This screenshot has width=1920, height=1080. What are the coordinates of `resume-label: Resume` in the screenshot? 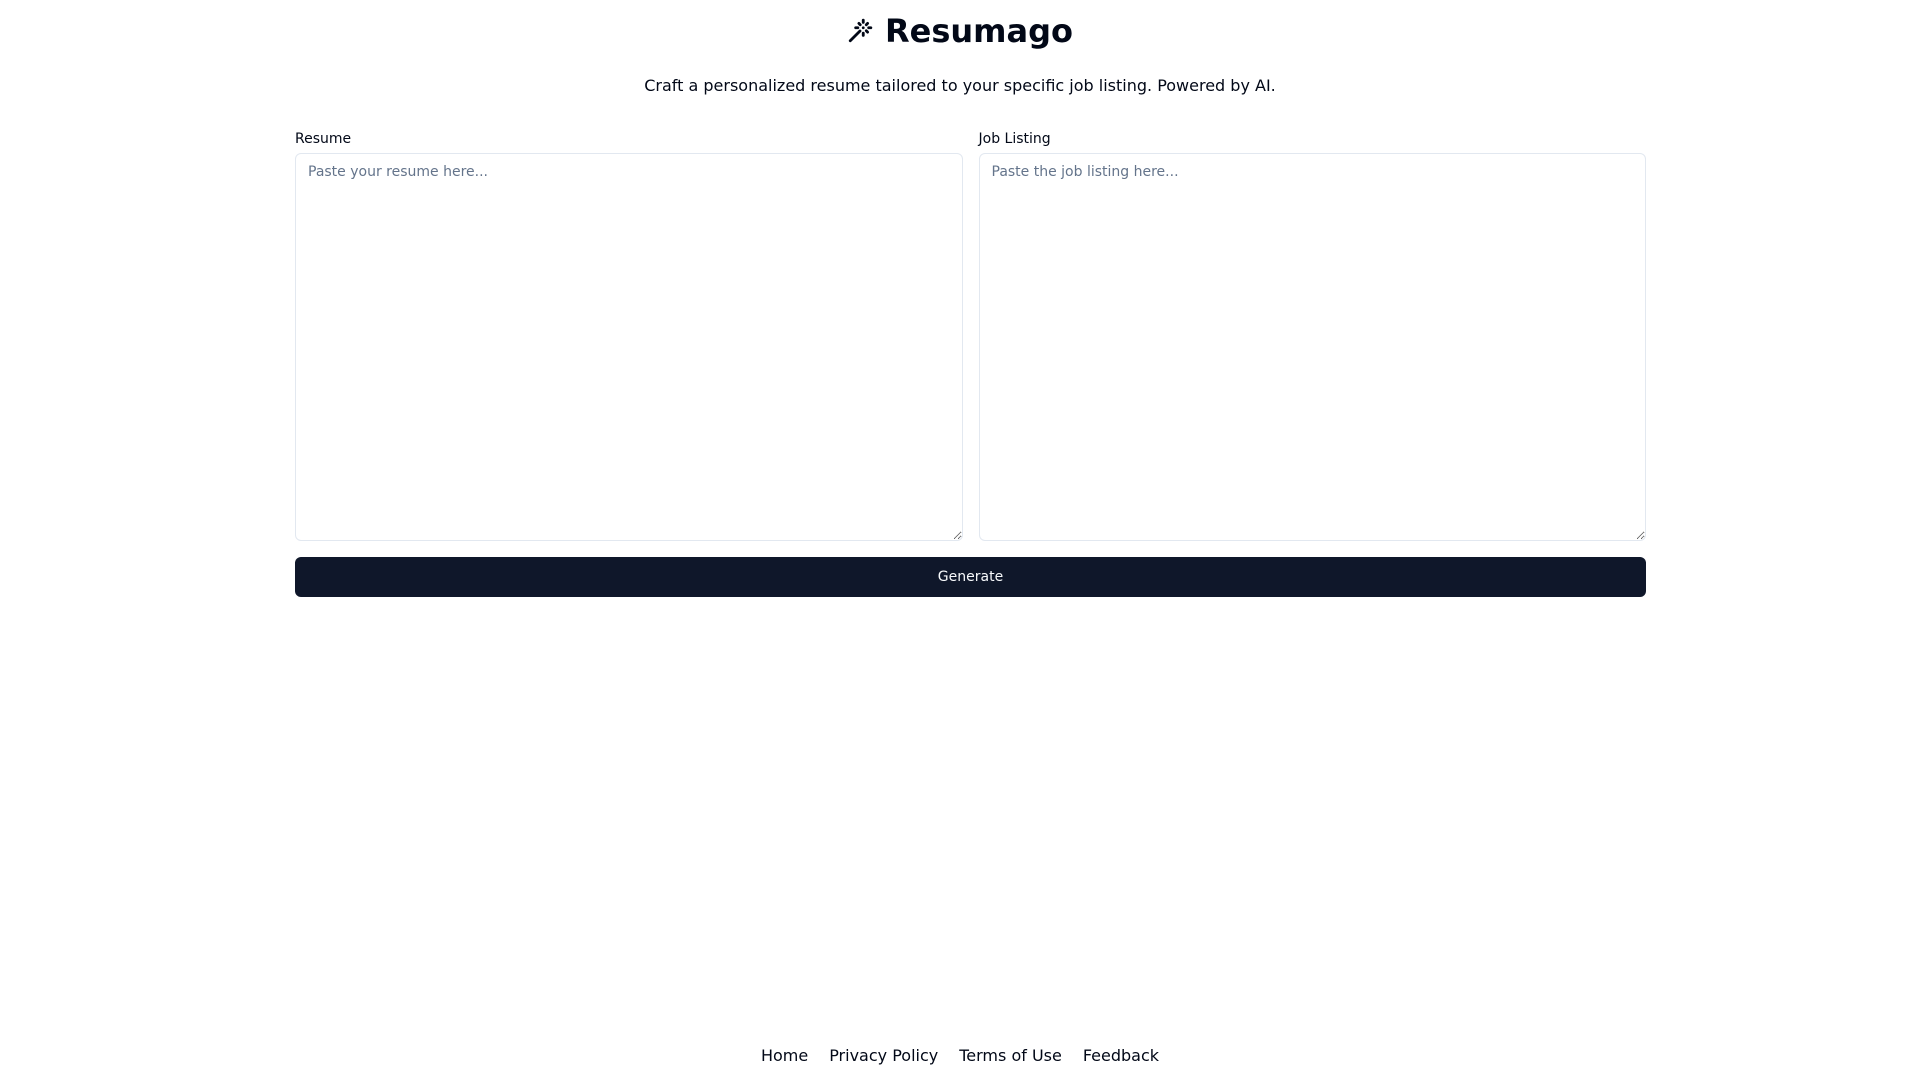 It's located at (323, 139).